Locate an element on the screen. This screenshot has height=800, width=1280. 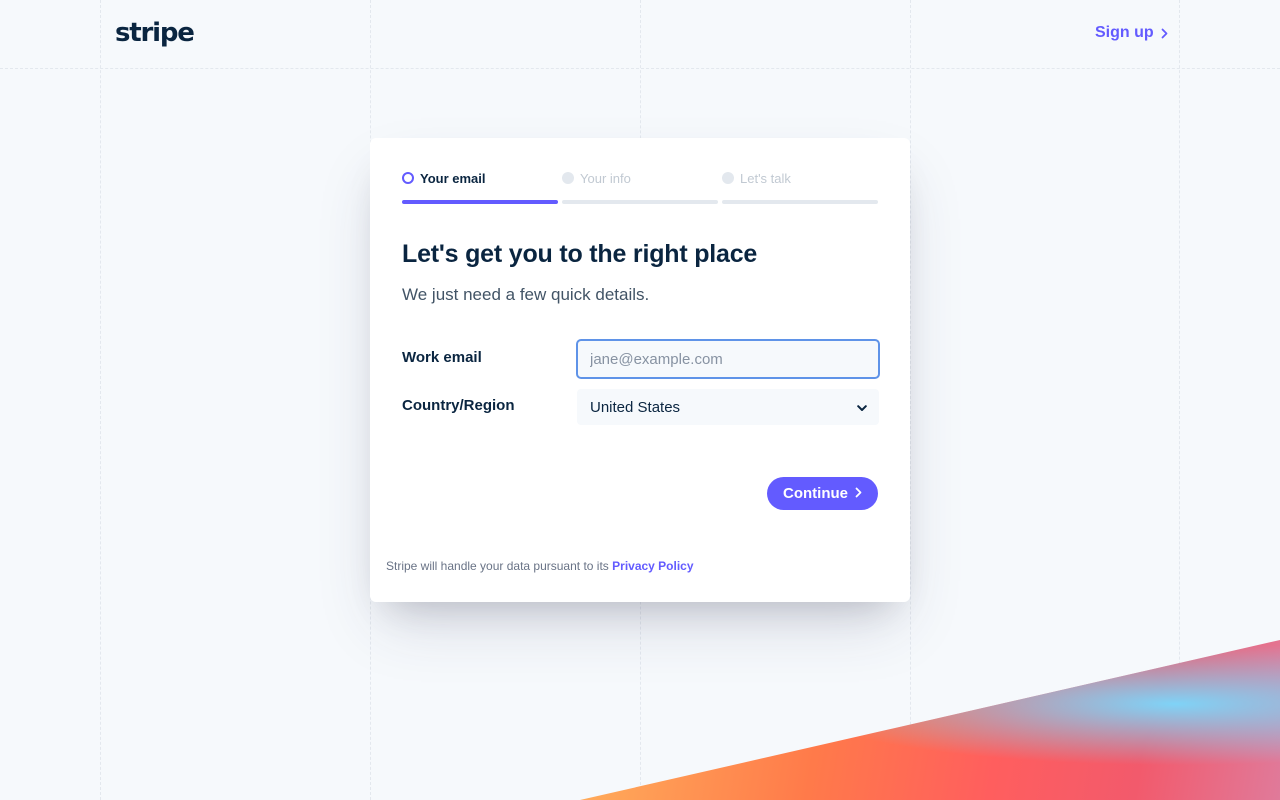
country-region-select: United States is located at coordinates (728, 407).